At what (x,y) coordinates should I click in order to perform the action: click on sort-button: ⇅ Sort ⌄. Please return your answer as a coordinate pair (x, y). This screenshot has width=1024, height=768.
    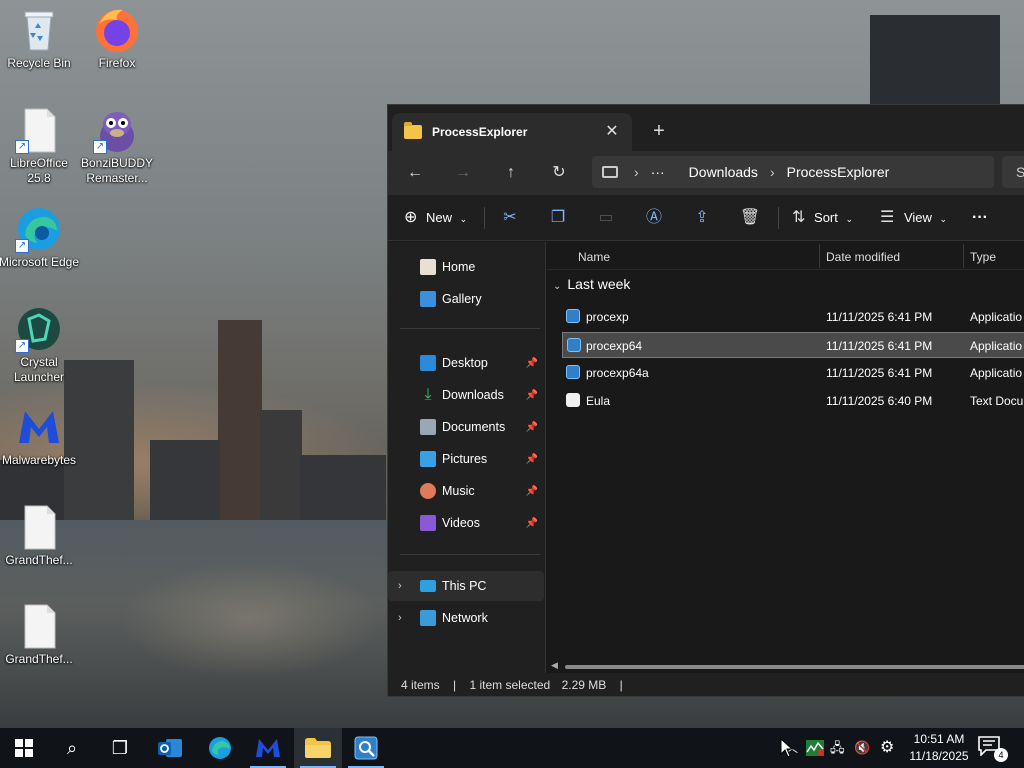
    Looking at the image, I should click on (822, 218).